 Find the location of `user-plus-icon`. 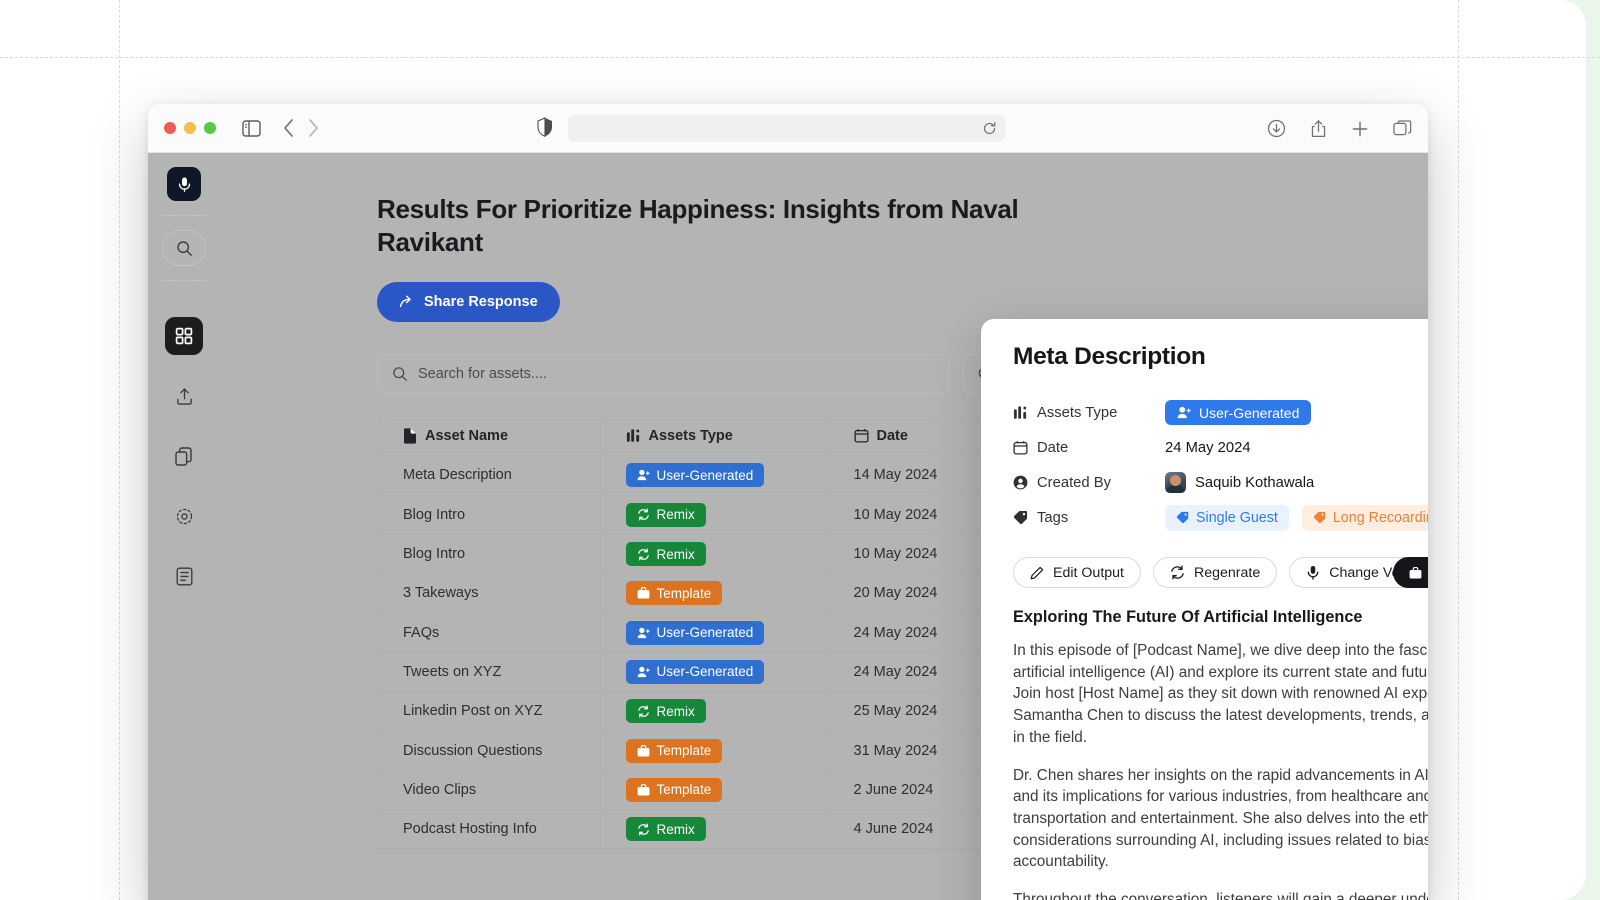

user-plus-icon is located at coordinates (1184, 412).